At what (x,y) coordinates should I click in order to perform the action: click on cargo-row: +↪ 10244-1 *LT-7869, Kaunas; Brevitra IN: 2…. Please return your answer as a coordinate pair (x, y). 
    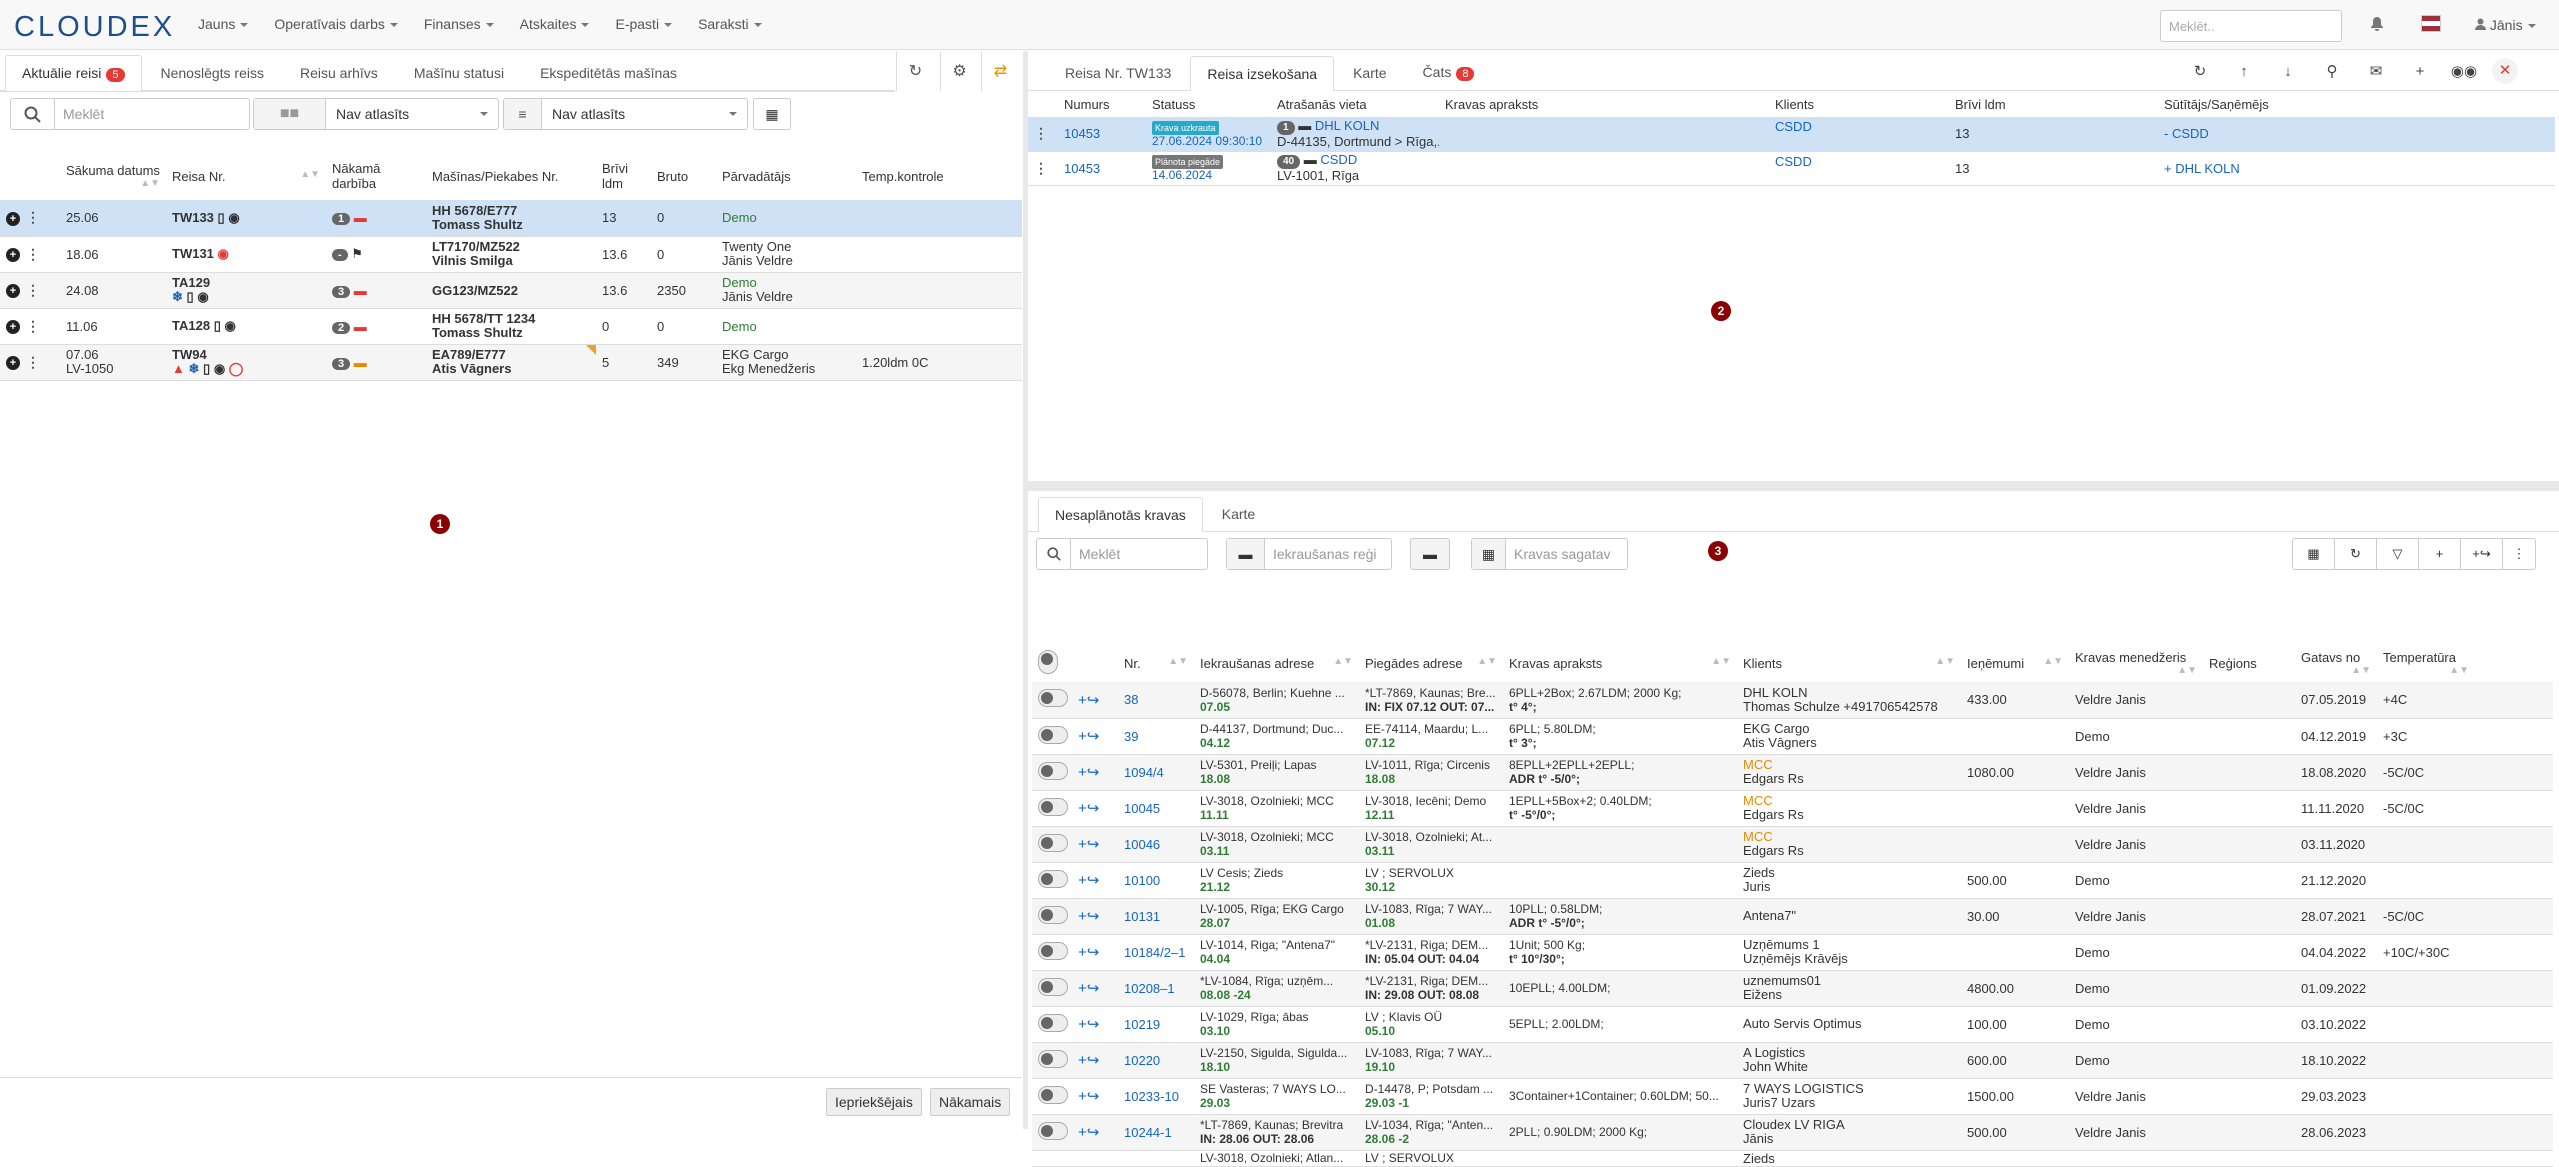
    Looking at the image, I should click on (1792, 1132).